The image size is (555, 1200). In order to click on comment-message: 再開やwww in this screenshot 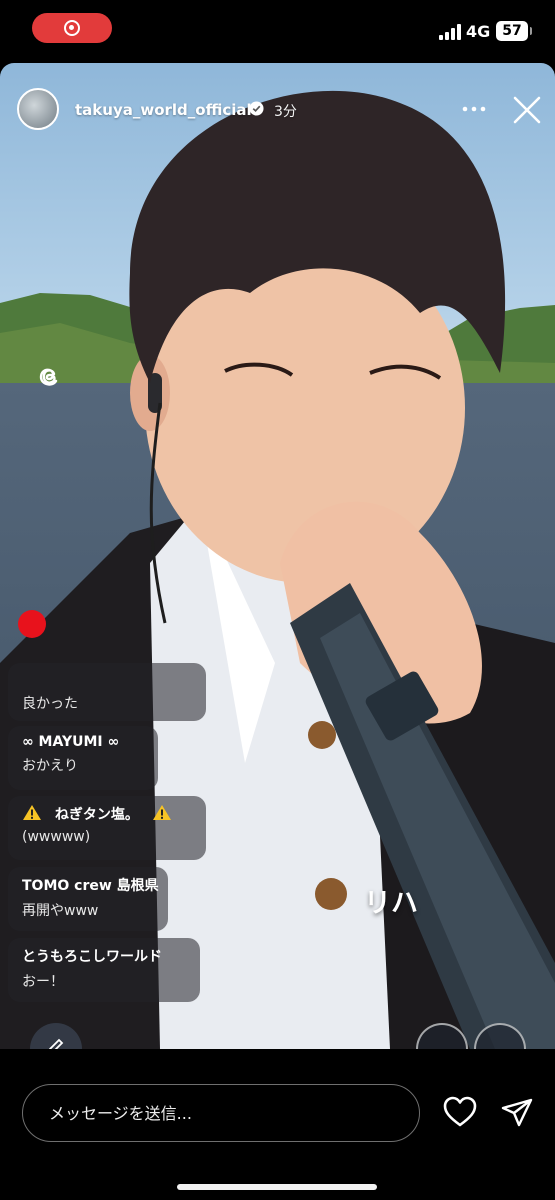, I will do `click(60, 911)`.